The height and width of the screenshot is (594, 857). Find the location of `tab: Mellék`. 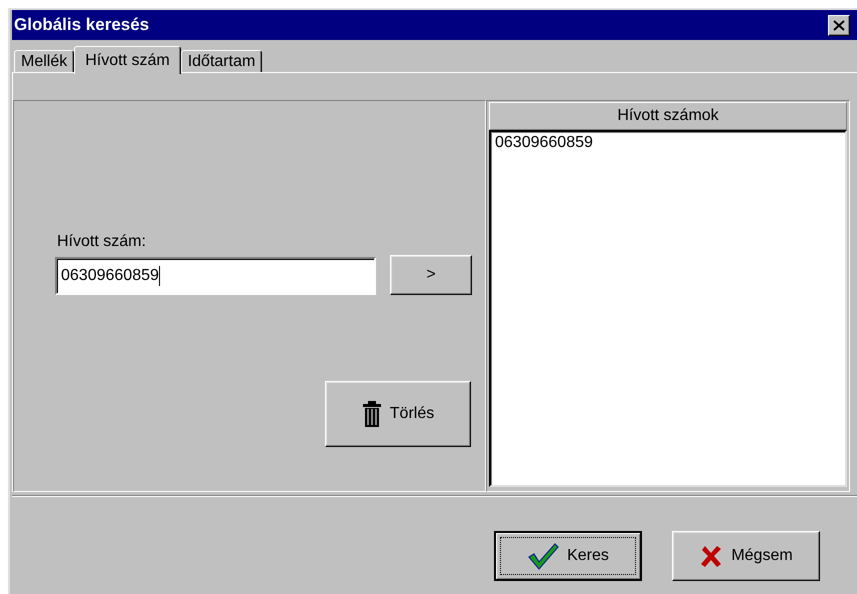

tab: Mellék is located at coordinates (44, 61).